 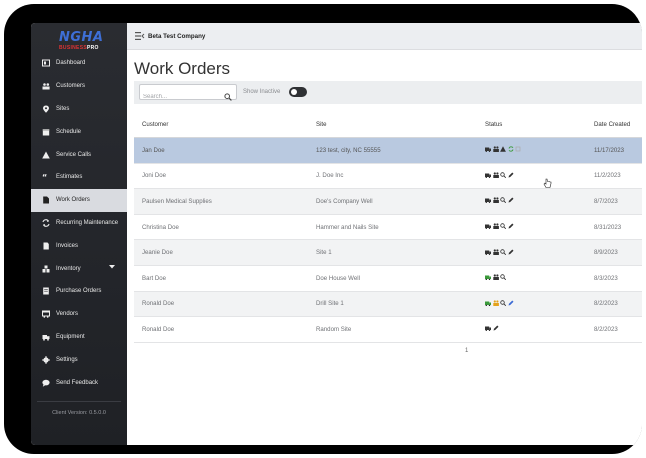 I want to click on calendar-icon, so click(x=45, y=131).